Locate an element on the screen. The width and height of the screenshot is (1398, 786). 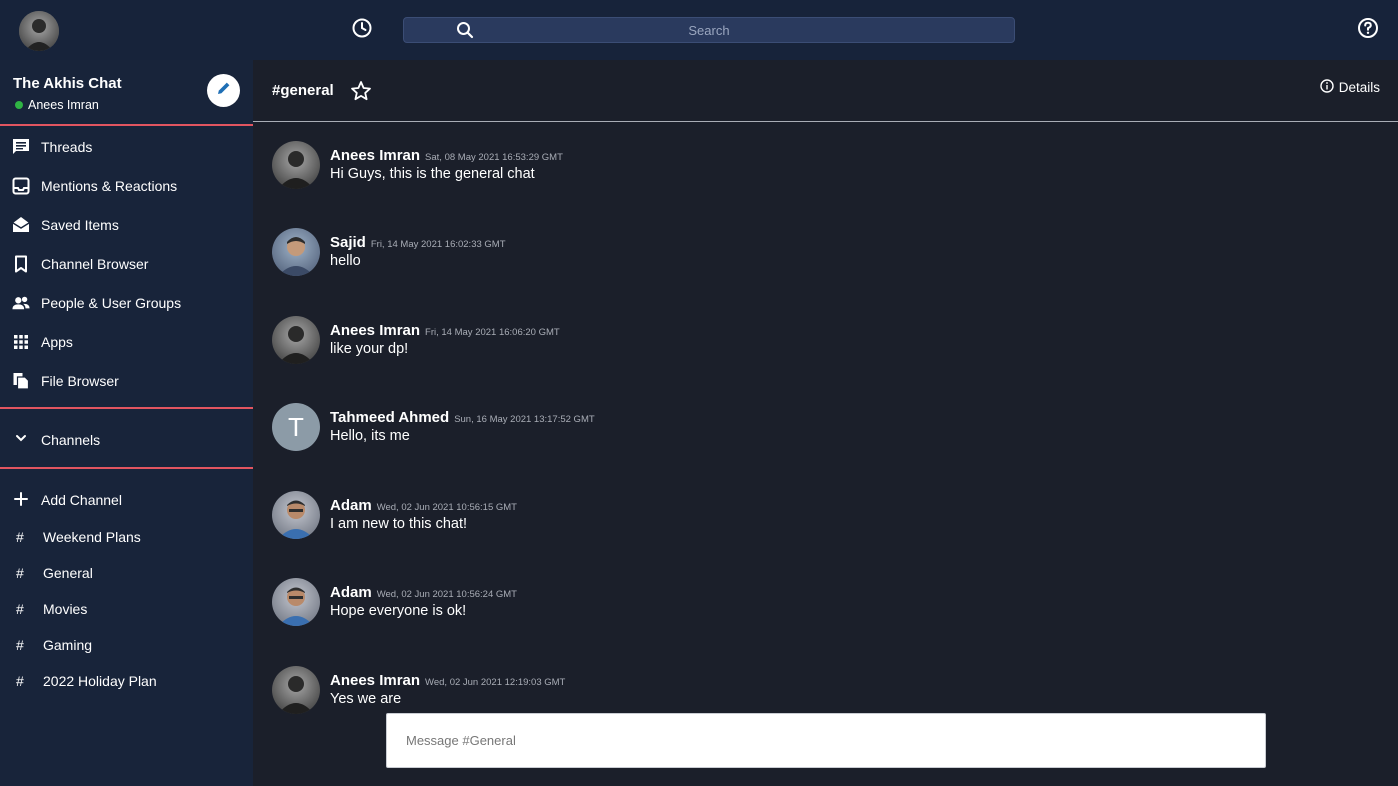
message-input is located at coordinates (826, 740).